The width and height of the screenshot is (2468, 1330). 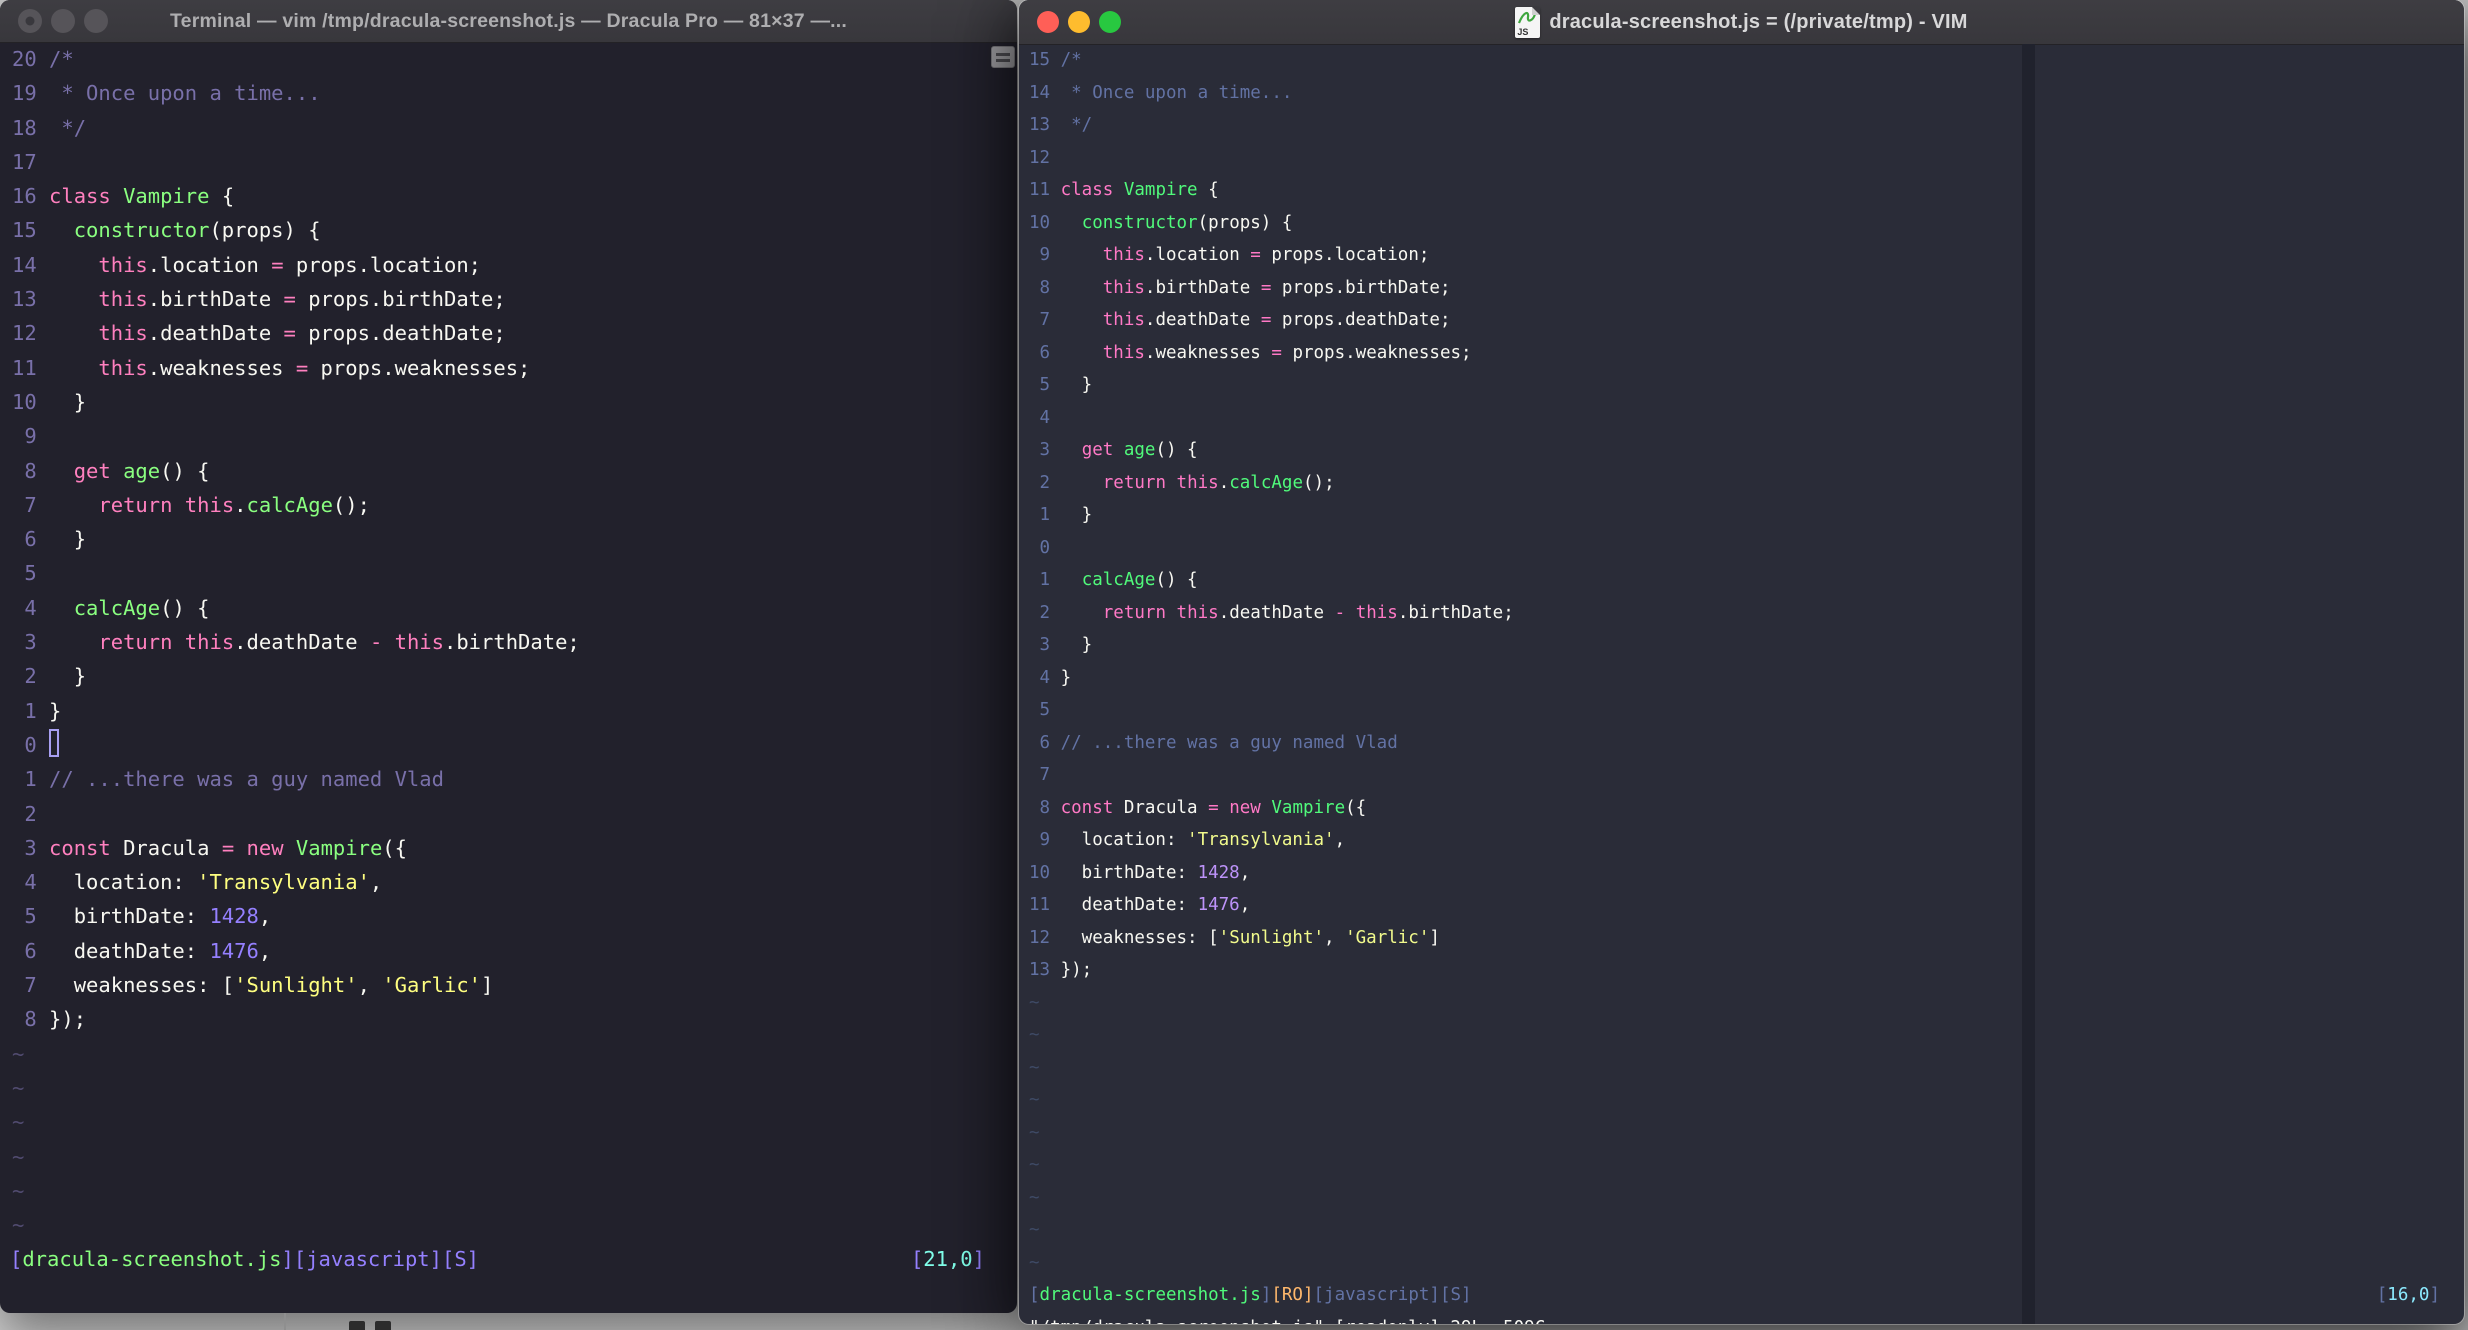 I want to click on folded-corner, so click(x=1536, y=10).